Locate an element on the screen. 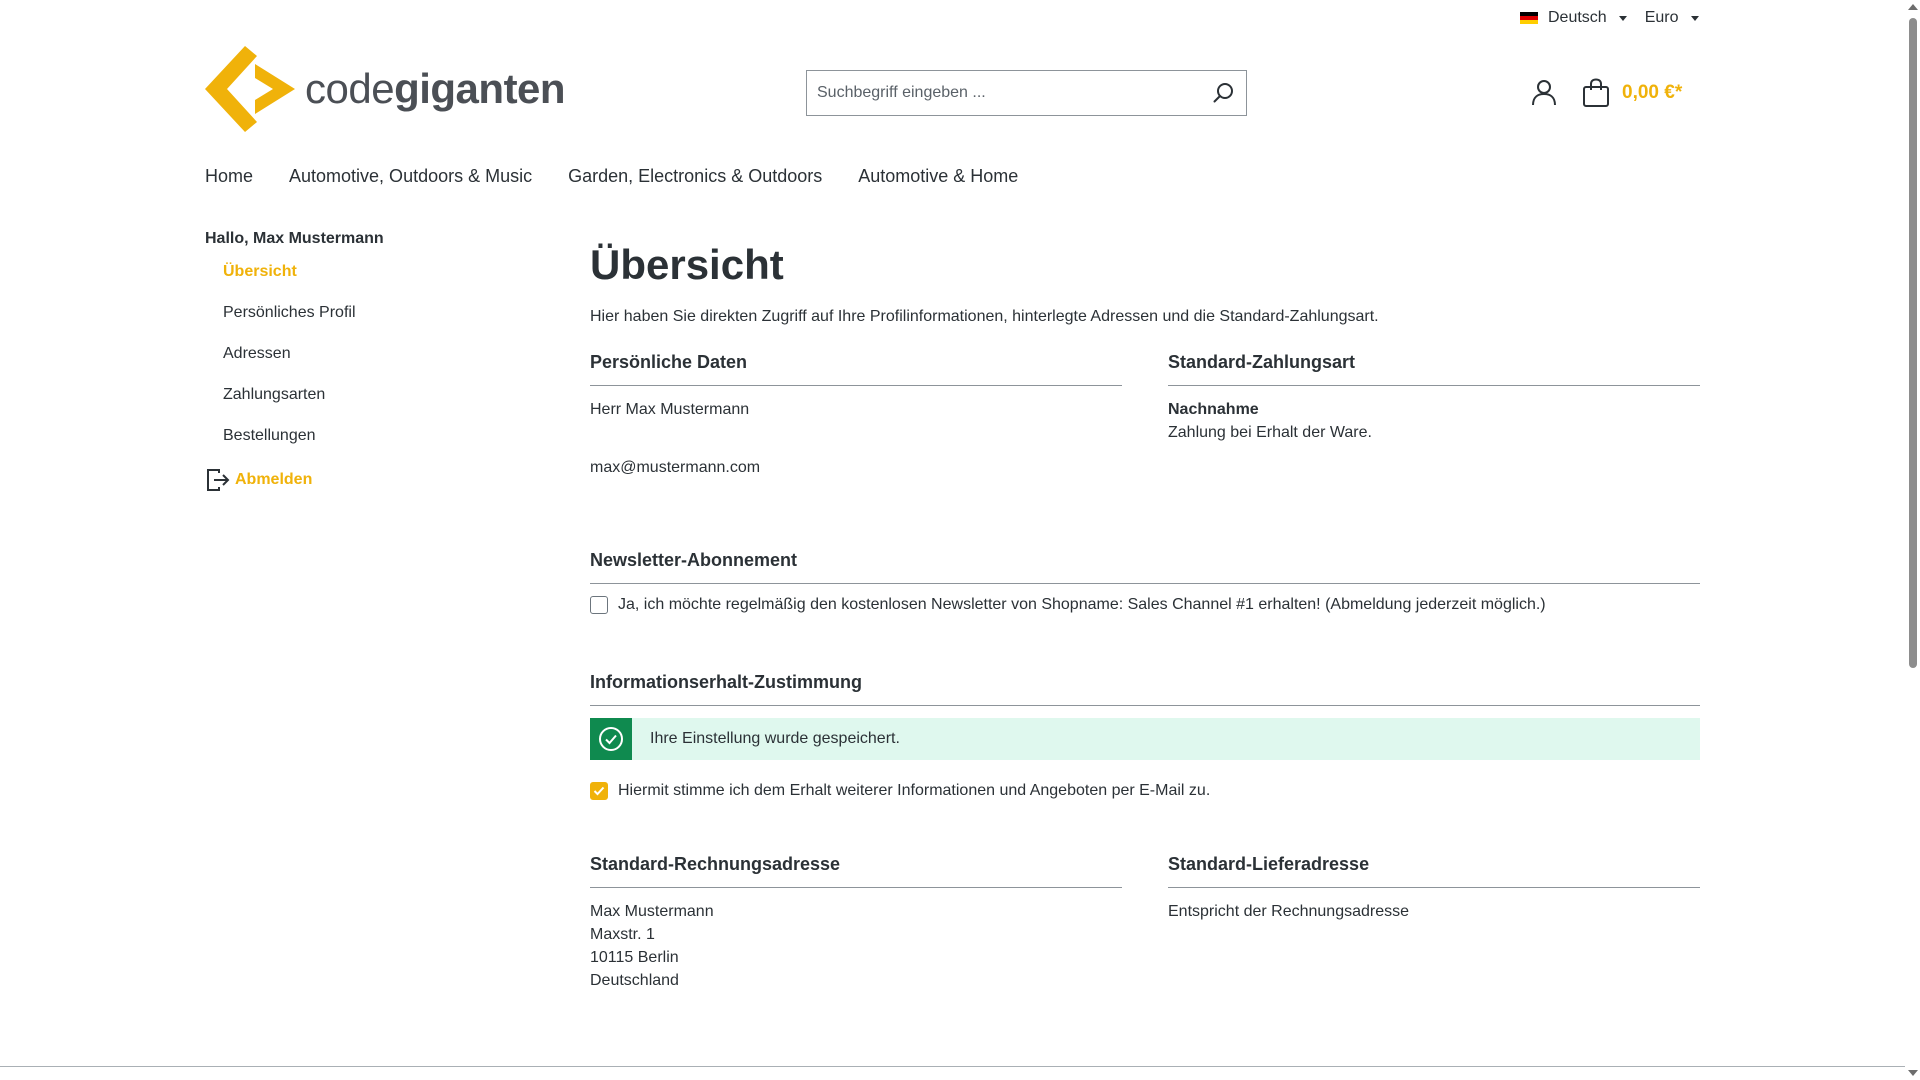  logo-text: codegiganten is located at coordinates (435, 88).